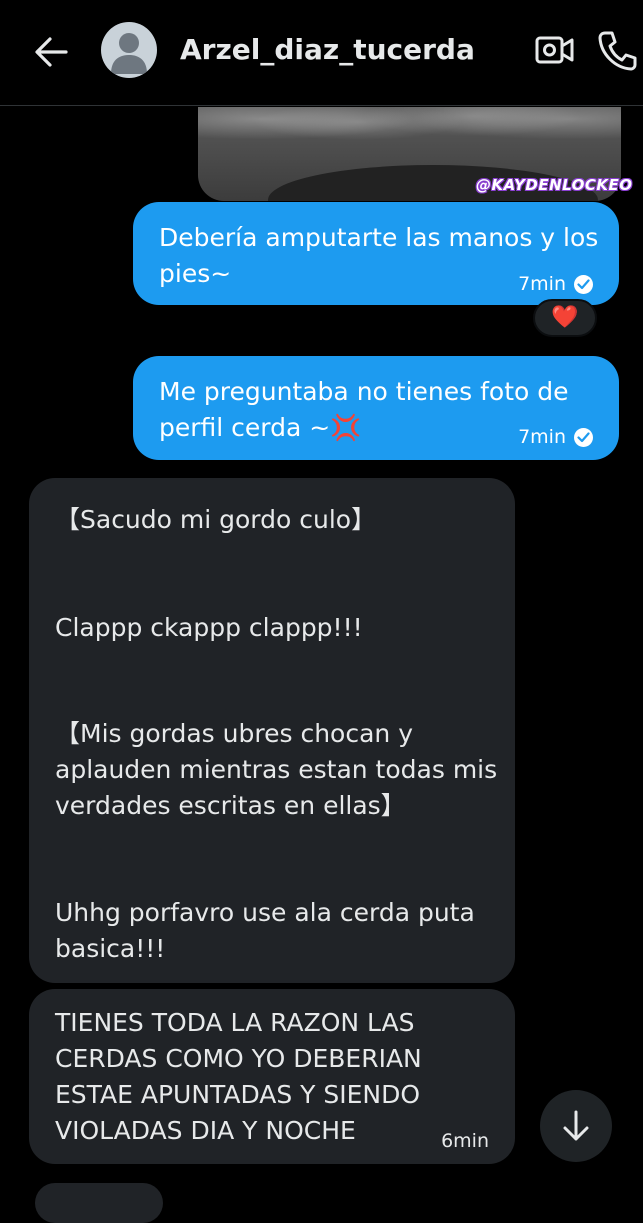 Image resolution: width=643 pixels, height=1223 pixels. I want to click on arrow-left-icon, so click(51, 52).